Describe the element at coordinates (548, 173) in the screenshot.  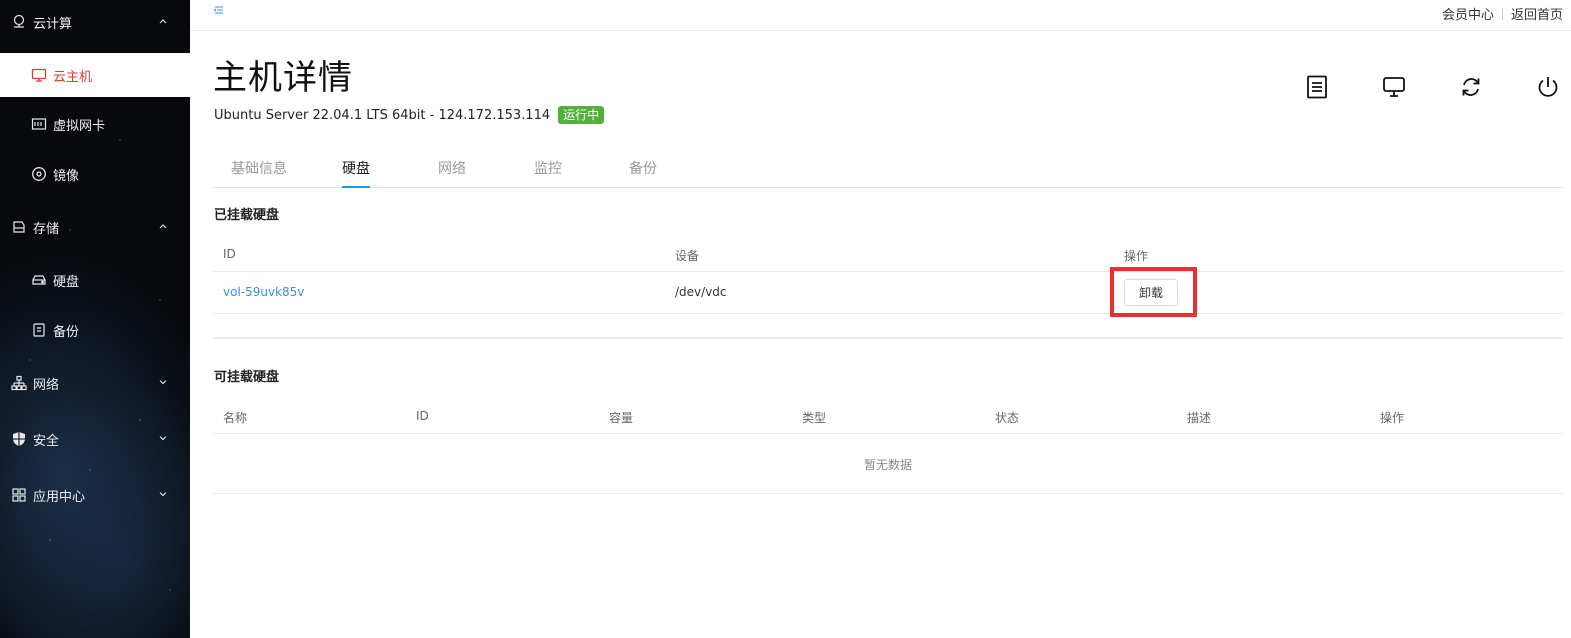
I see `tab-monitoring: 监控` at that location.